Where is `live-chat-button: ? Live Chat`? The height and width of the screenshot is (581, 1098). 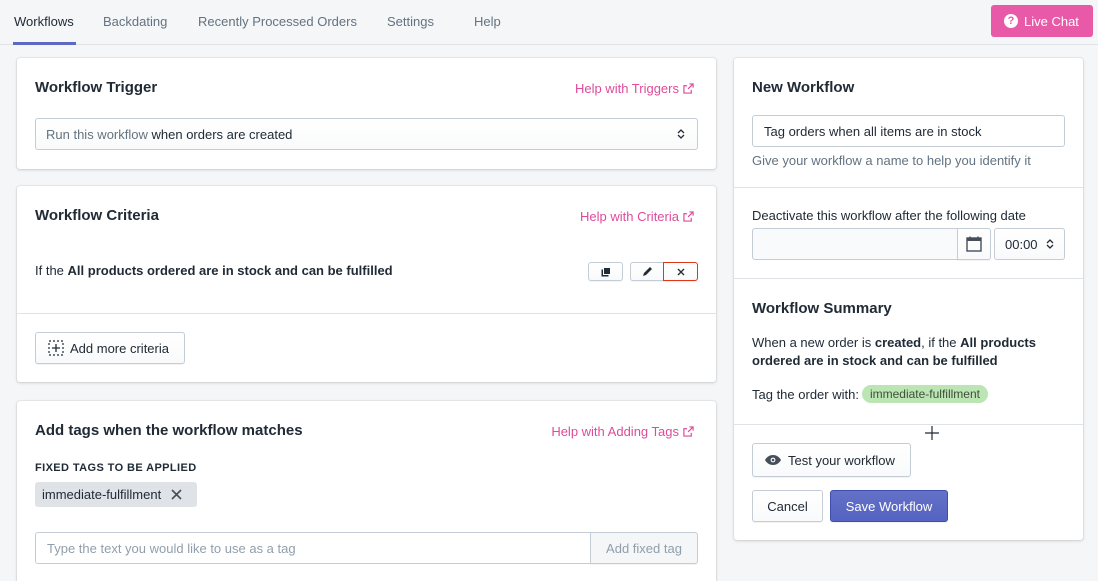
live-chat-button: ? Live Chat is located at coordinates (1042, 21).